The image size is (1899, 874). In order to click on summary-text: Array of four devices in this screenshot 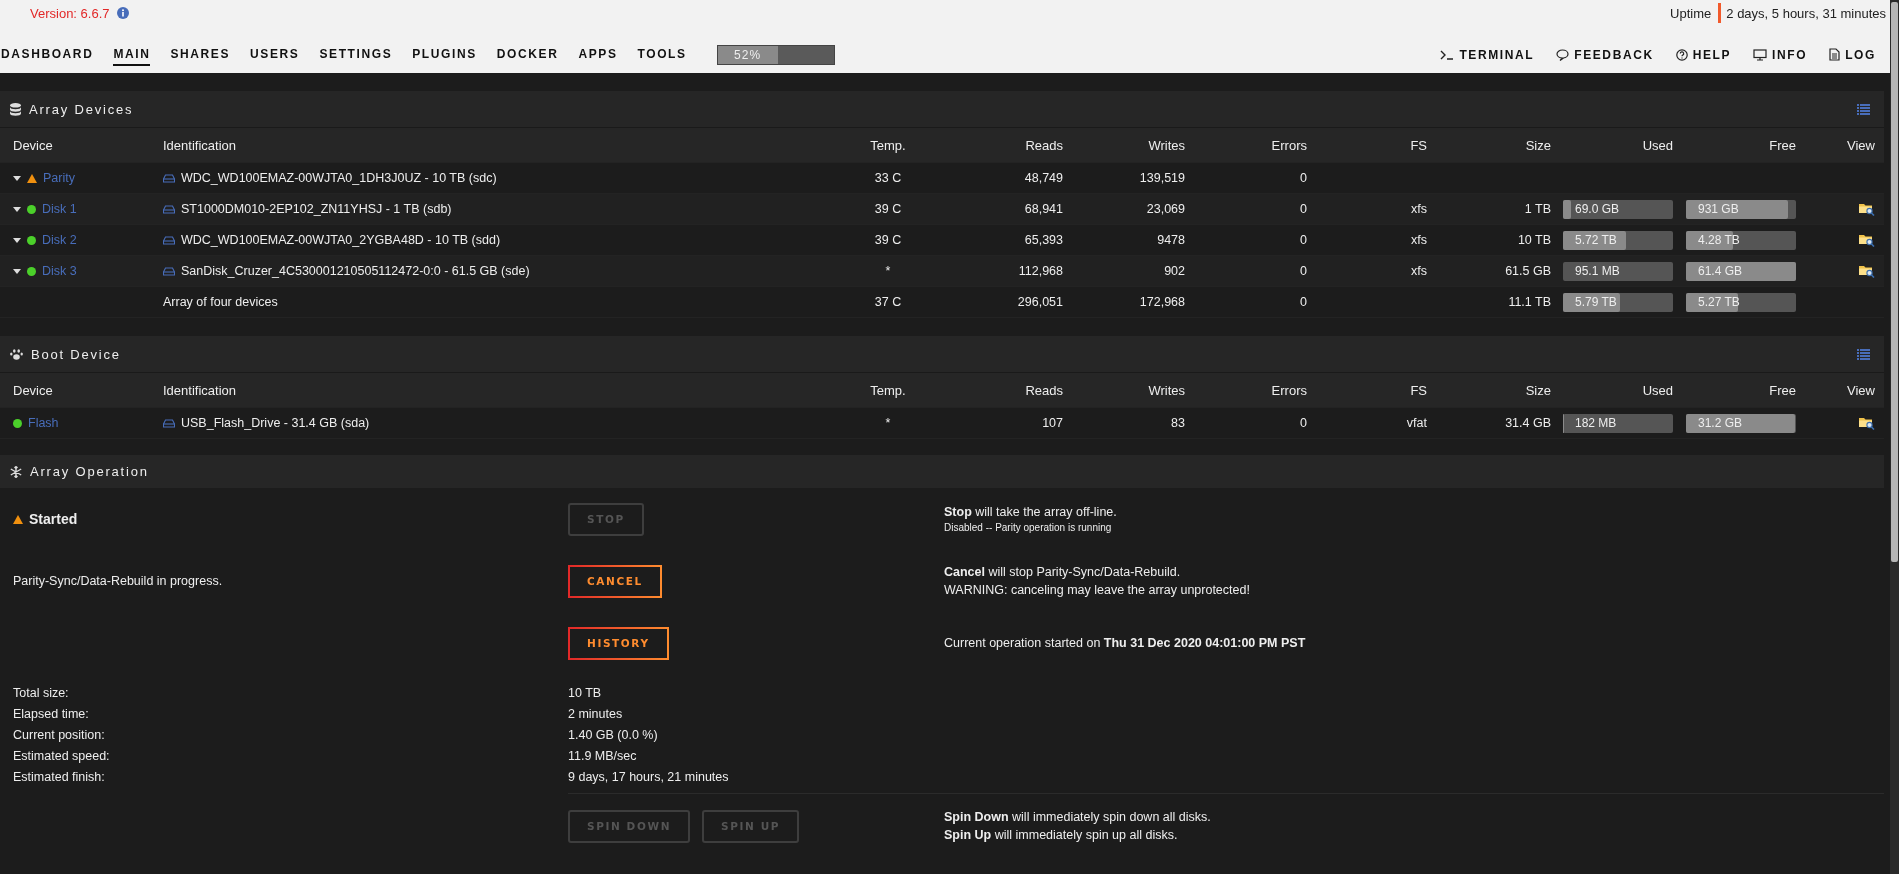, I will do `click(220, 302)`.